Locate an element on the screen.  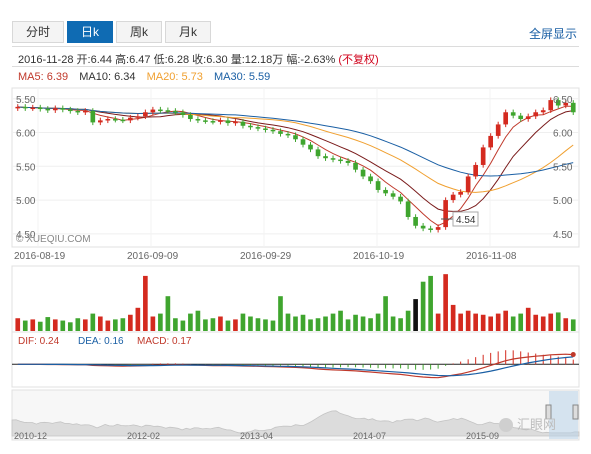
dea-value: 0.16 is located at coordinates (114, 341).